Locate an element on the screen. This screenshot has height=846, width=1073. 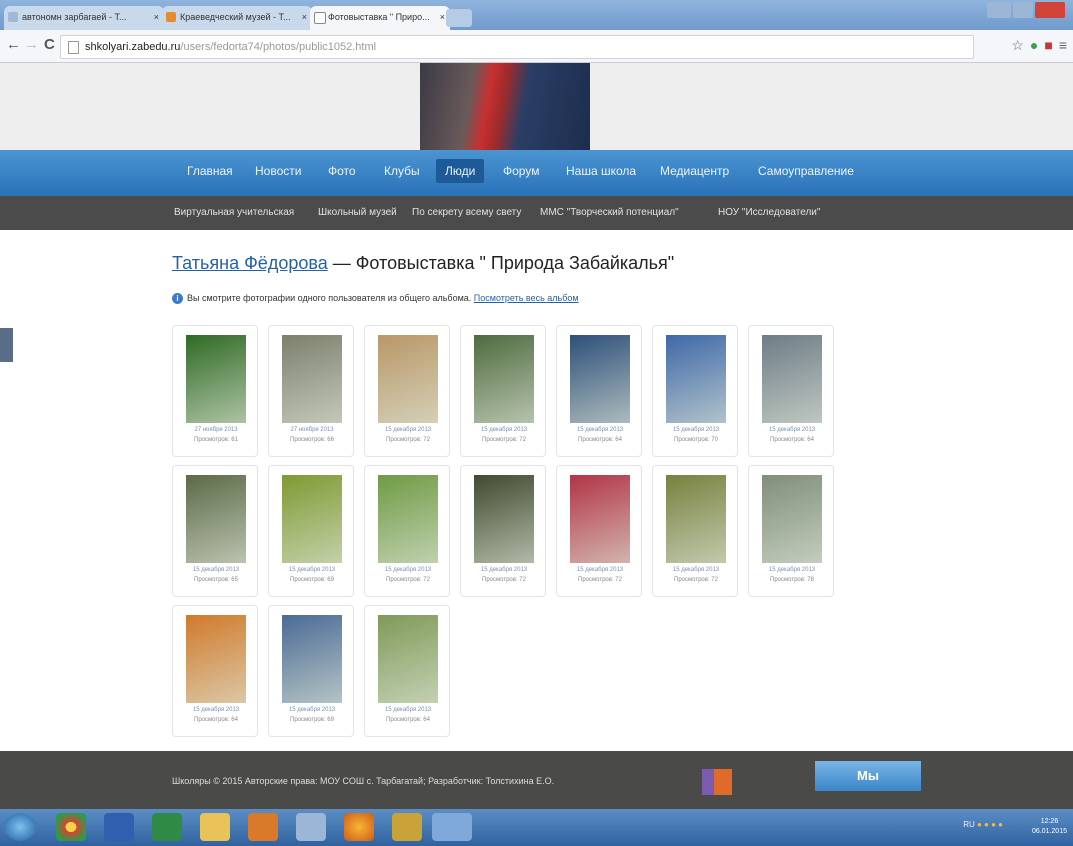
view-album-link: Посмотреть весь альбом is located at coordinates (526, 298).